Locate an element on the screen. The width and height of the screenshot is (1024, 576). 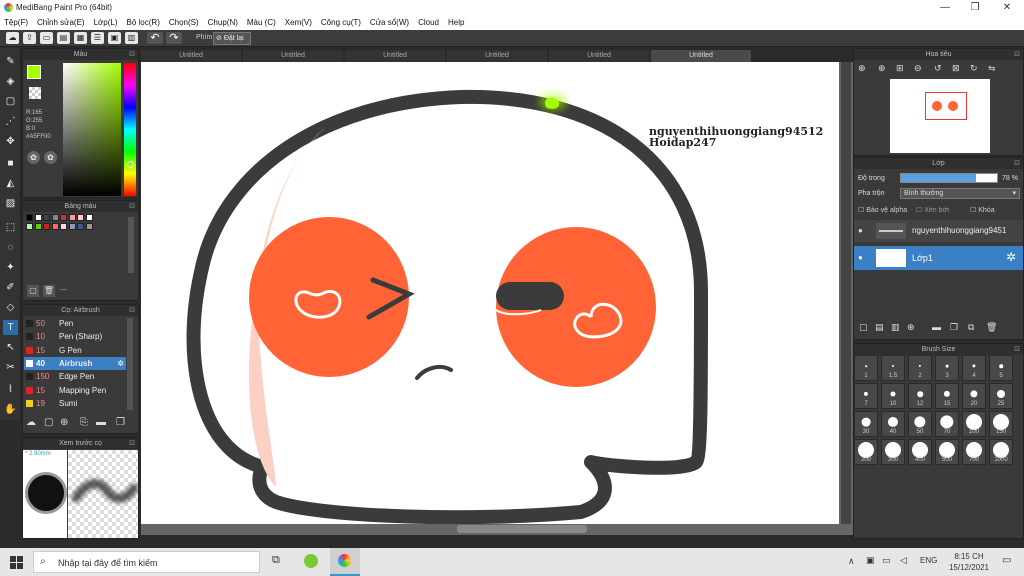
canvas-hscroll is located at coordinates (522, 529).